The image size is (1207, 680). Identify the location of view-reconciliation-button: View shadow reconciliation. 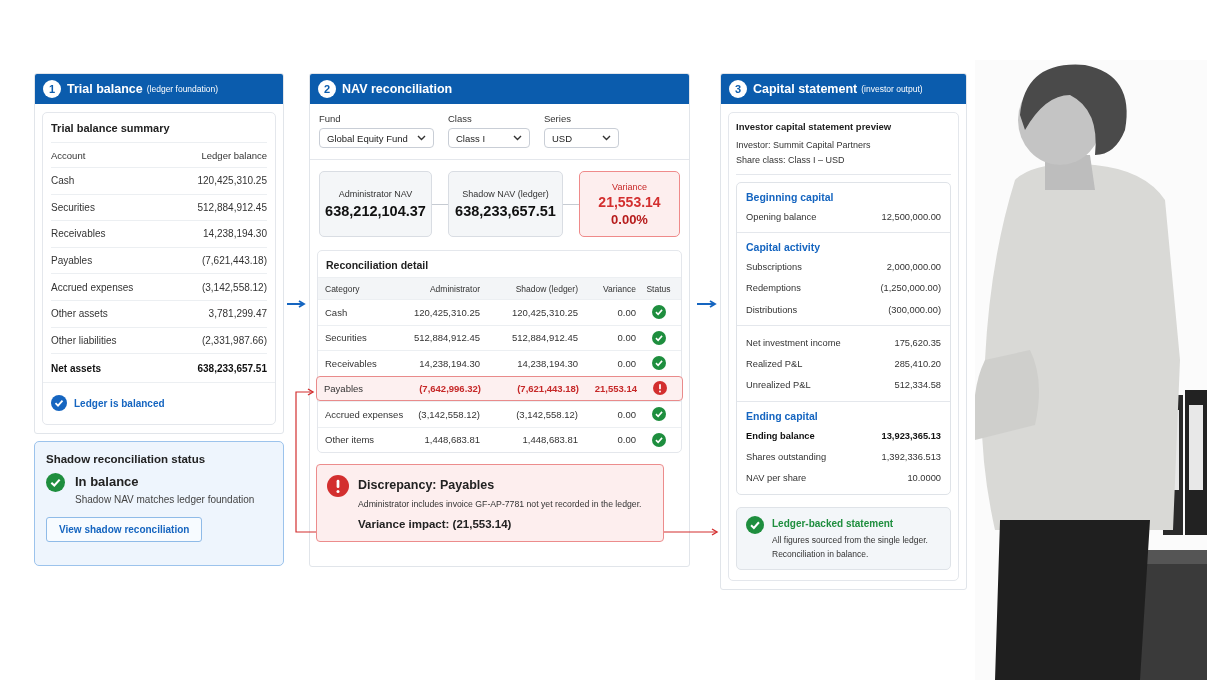
(124, 530).